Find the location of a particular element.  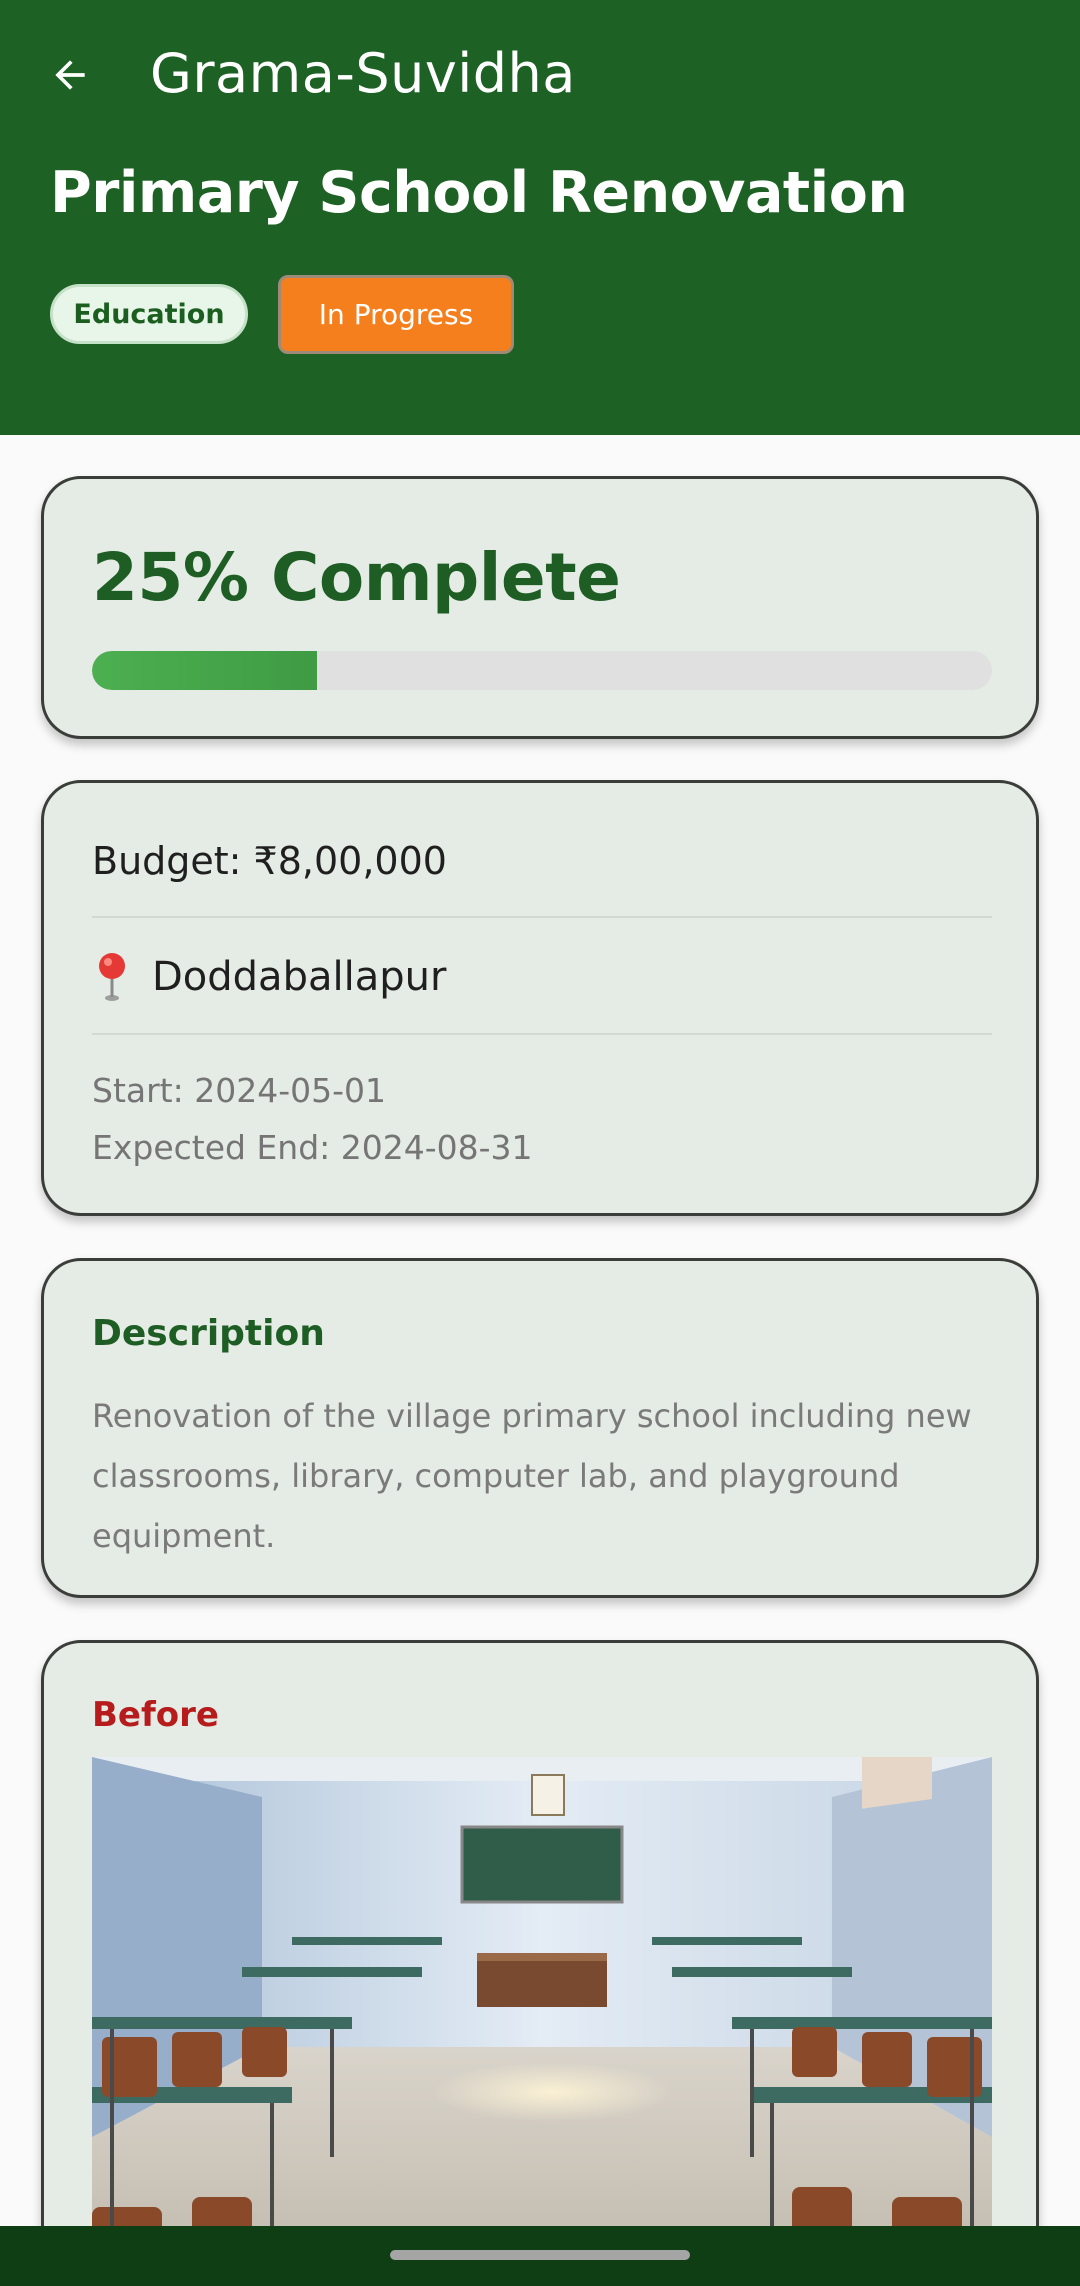

progress-card: 25% Complete is located at coordinates (540, 607).